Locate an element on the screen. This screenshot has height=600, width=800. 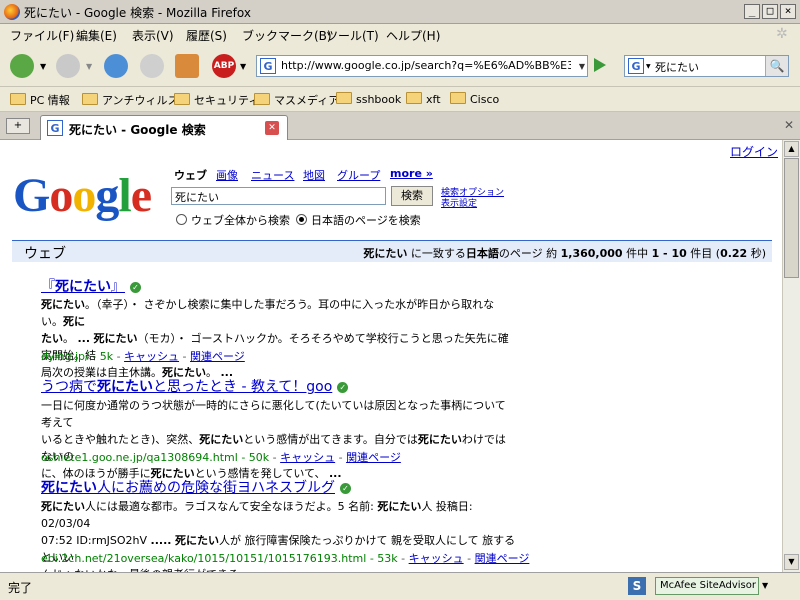
tab-favicon-icon: G is located at coordinates (55, 128).